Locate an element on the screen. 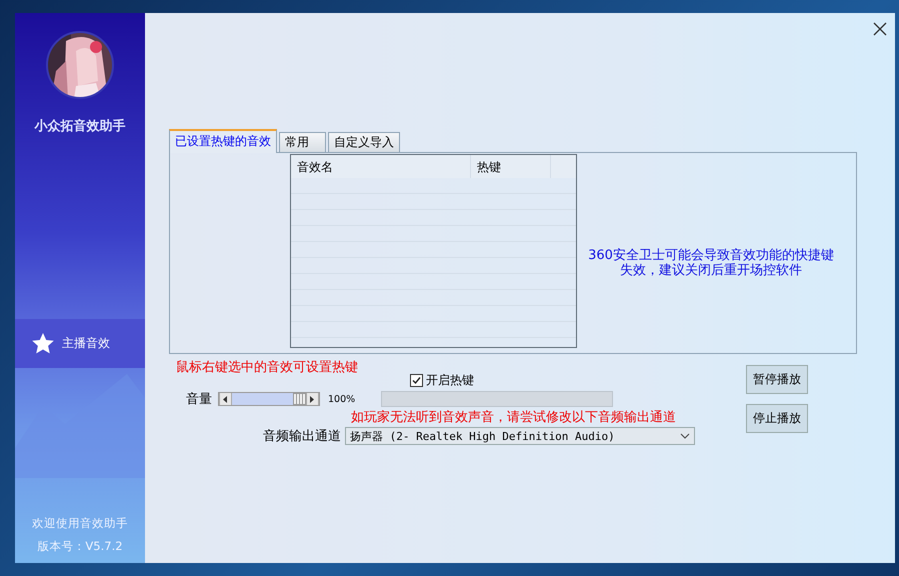 The image size is (899, 576). column-header is located at coordinates (563, 166).